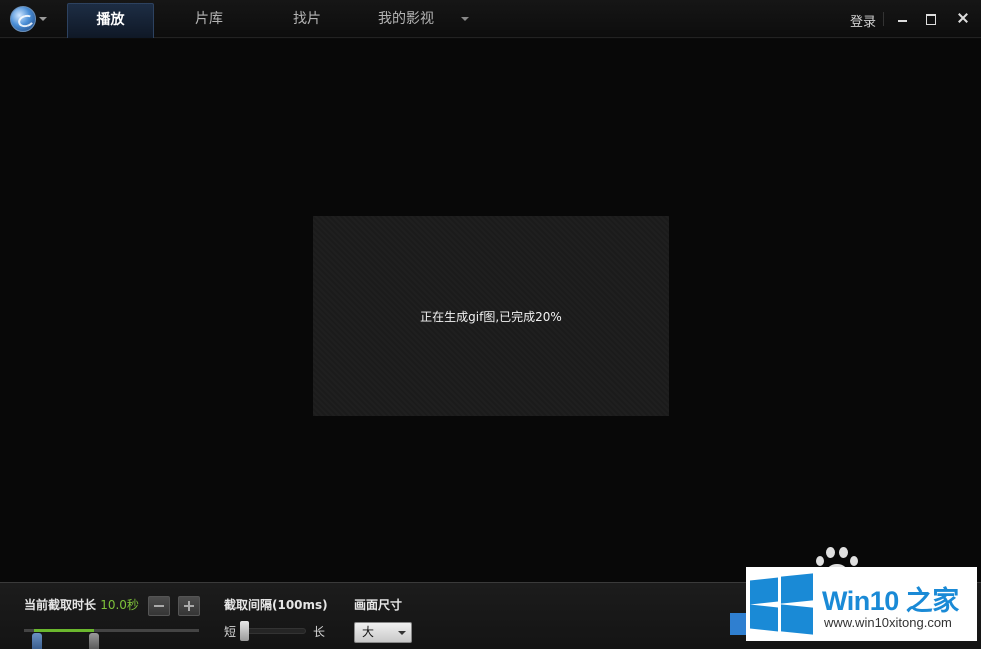 This screenshot has height=649, width=981. I want to click on watermark-url: www.win10xitong.com, so click(888, 622).